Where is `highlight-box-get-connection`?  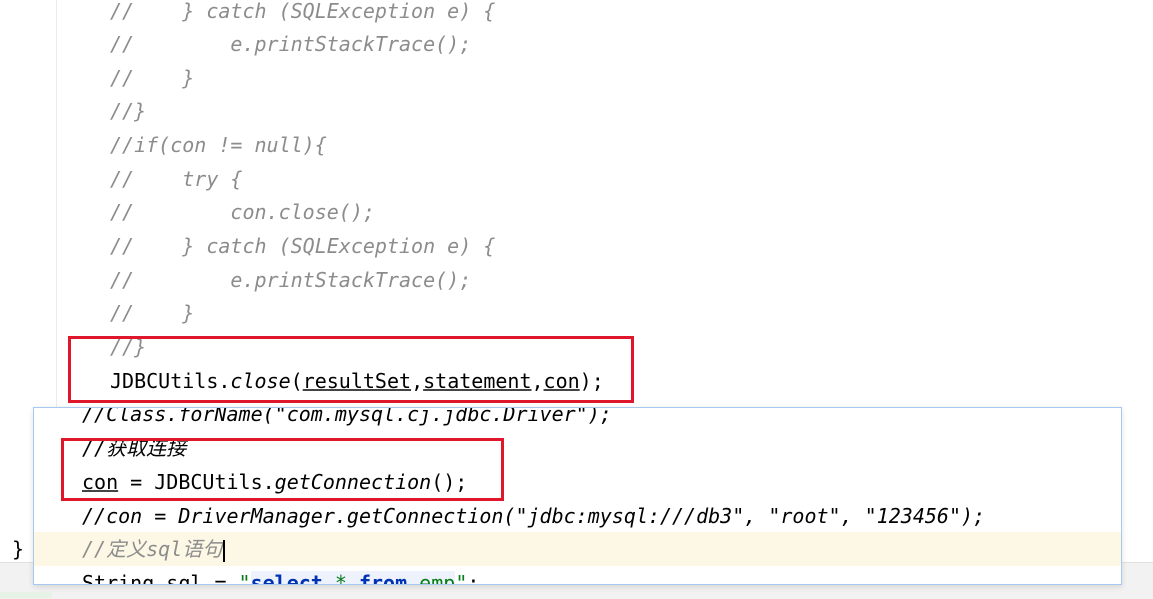 highlight-box-get-connection is located at coordinates (282, 469).